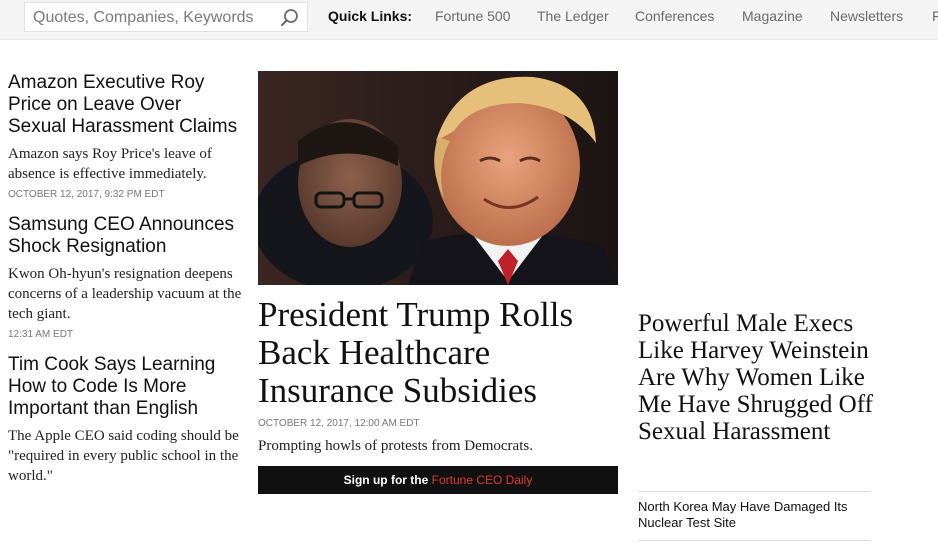  What do you see at coordinates (674, 16) in the screenshot?
I see `quick-link-conferences: Conferences` at bounding box center [674, 16].